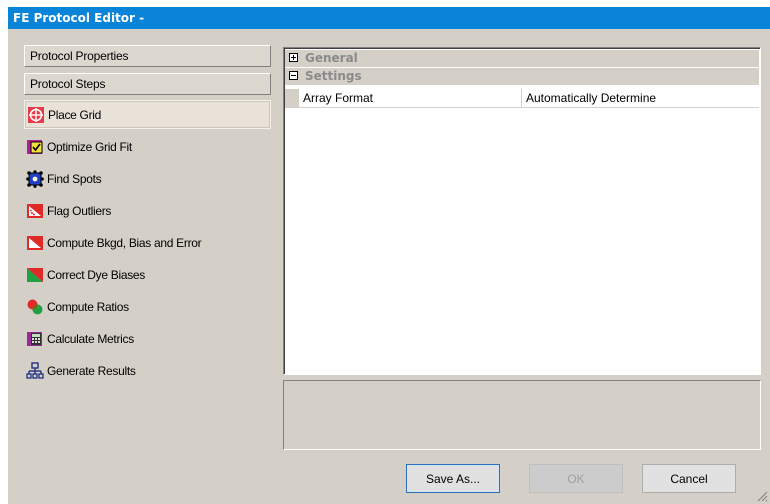 The height and width of the screenshot is (504, 770). I want to click on property-row-array-format: Array Format Automatically Determine, so click(522, 98).